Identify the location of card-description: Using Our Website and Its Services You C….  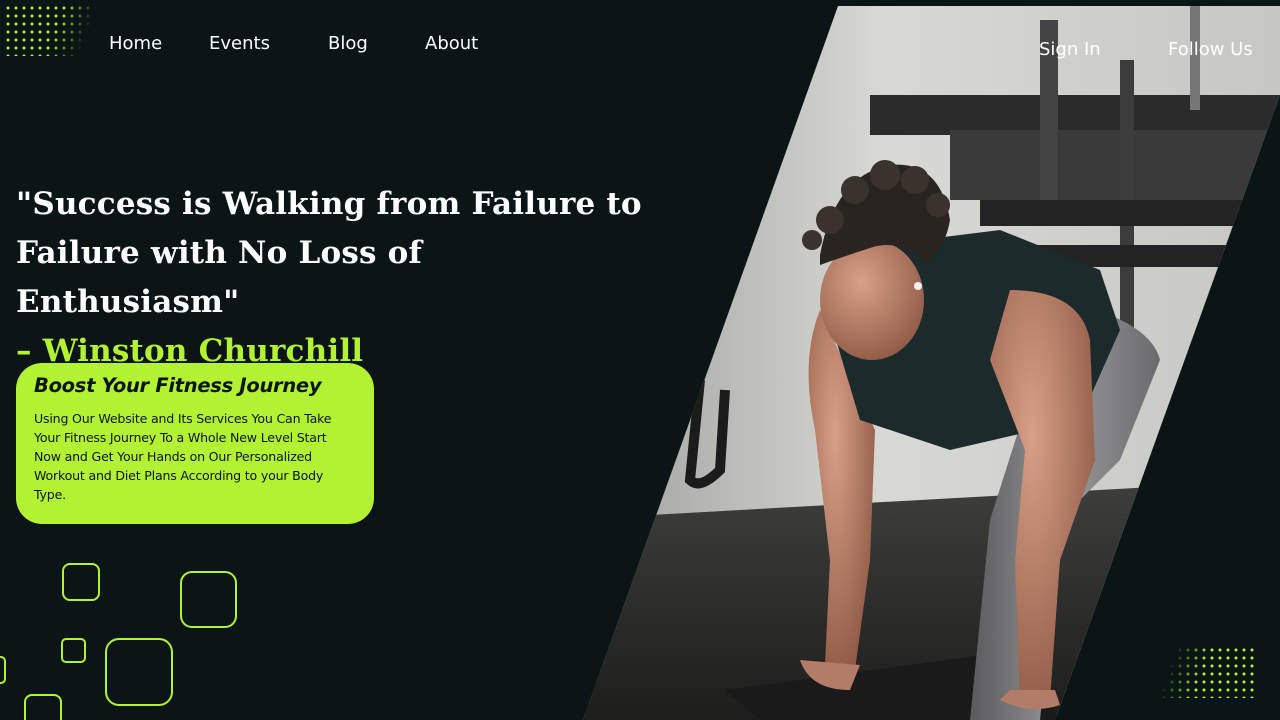
(183, 456).